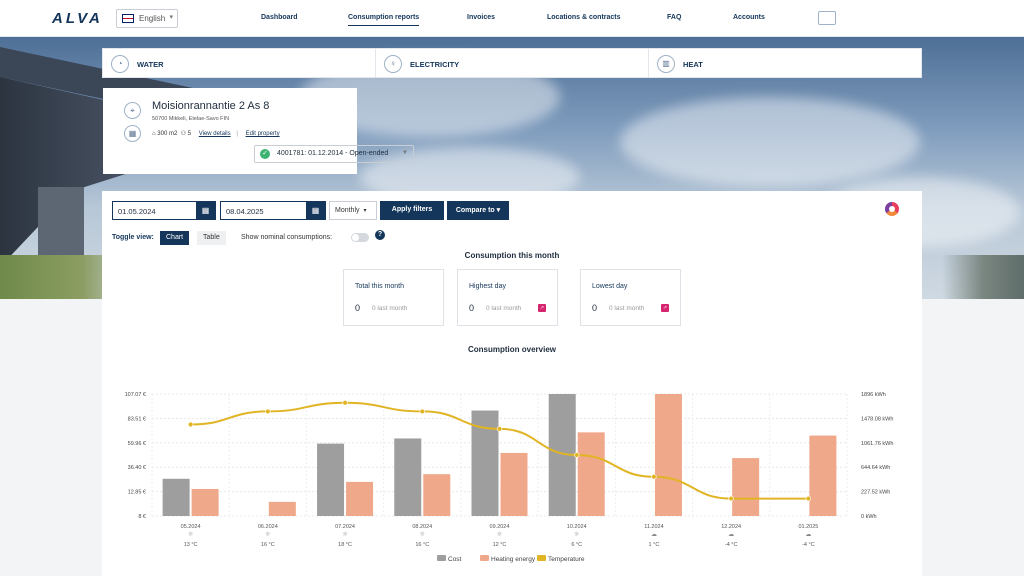 The height and width of the screenshot is (576, 1024). I want to click on x-axis-tick: 08.2024, so click(422, 527).